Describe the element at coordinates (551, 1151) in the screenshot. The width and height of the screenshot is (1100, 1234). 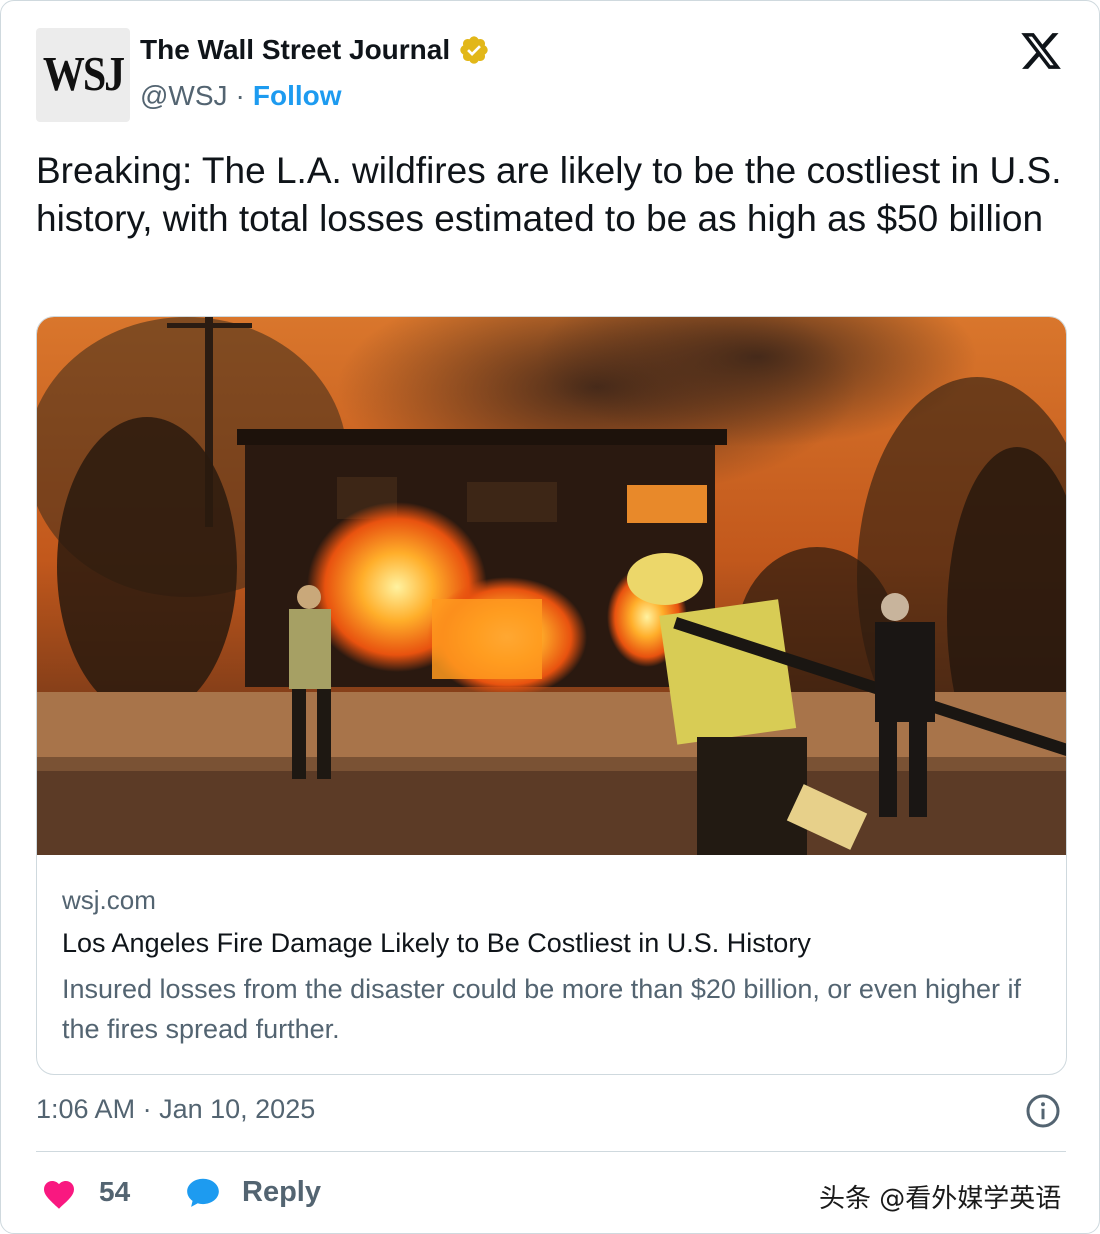
I see `divider` at that location.